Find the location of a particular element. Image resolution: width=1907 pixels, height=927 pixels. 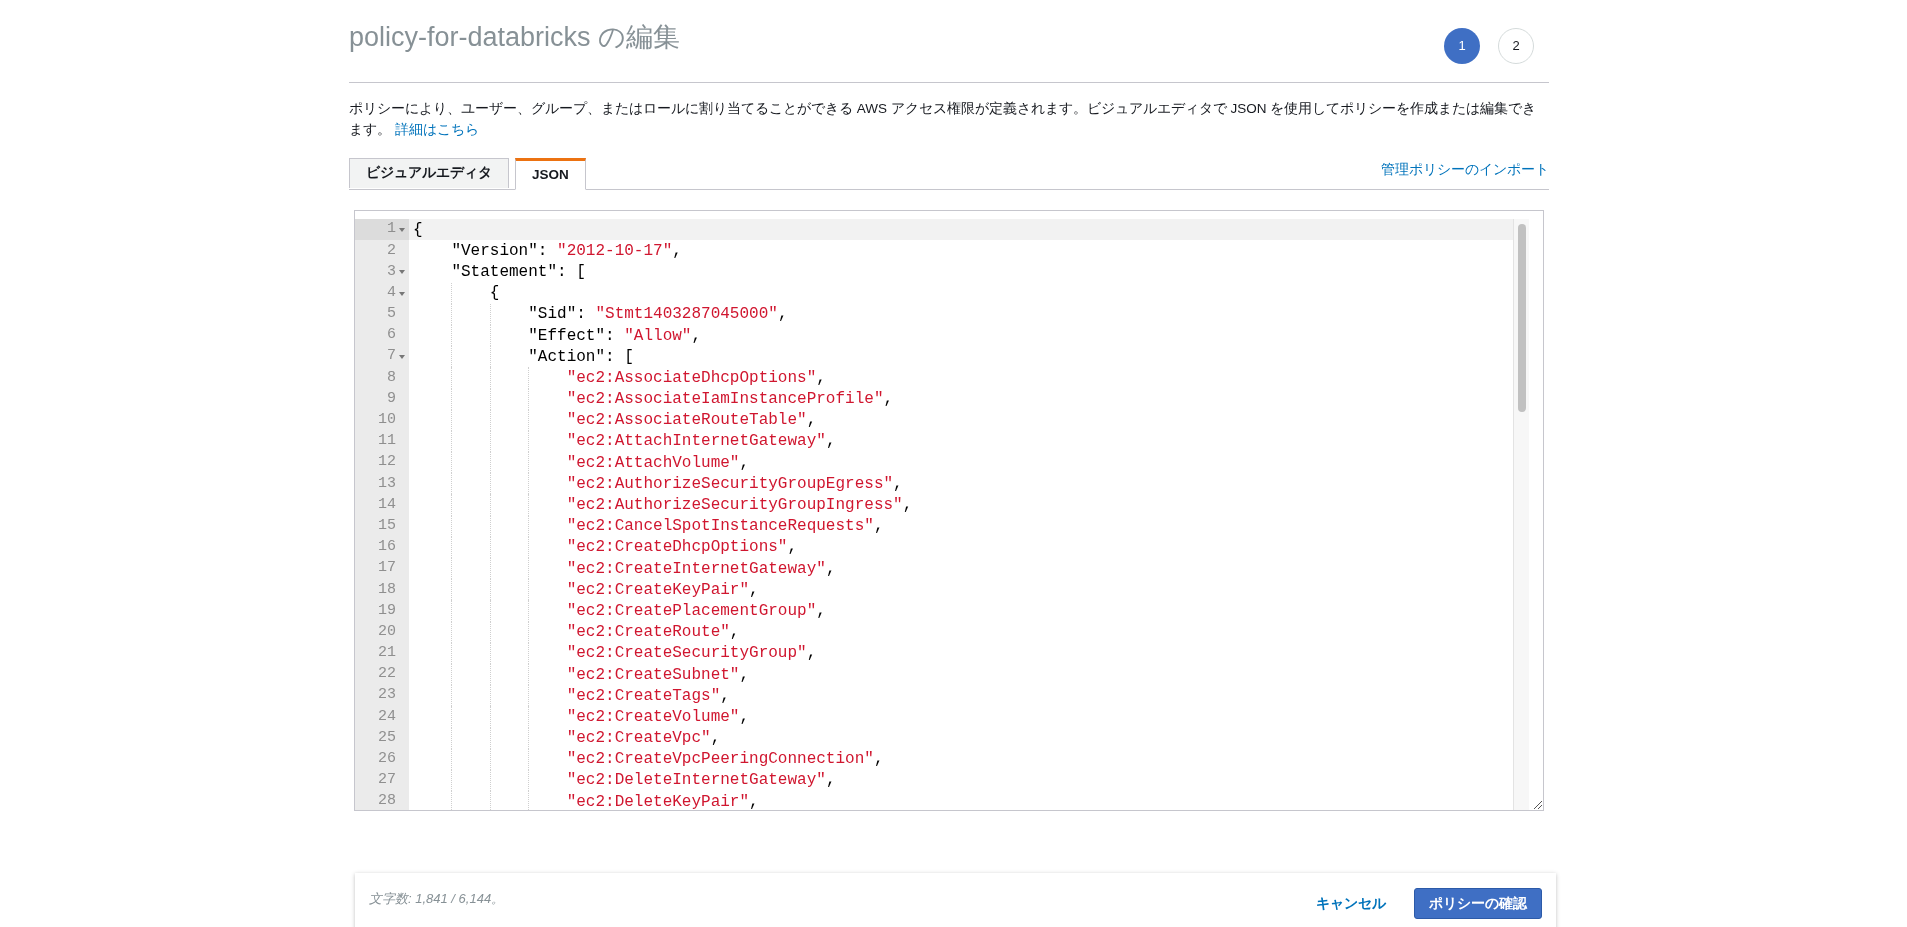

code-line: "ec2:AssociateRouteTable", is located at coordinates (691, 421).